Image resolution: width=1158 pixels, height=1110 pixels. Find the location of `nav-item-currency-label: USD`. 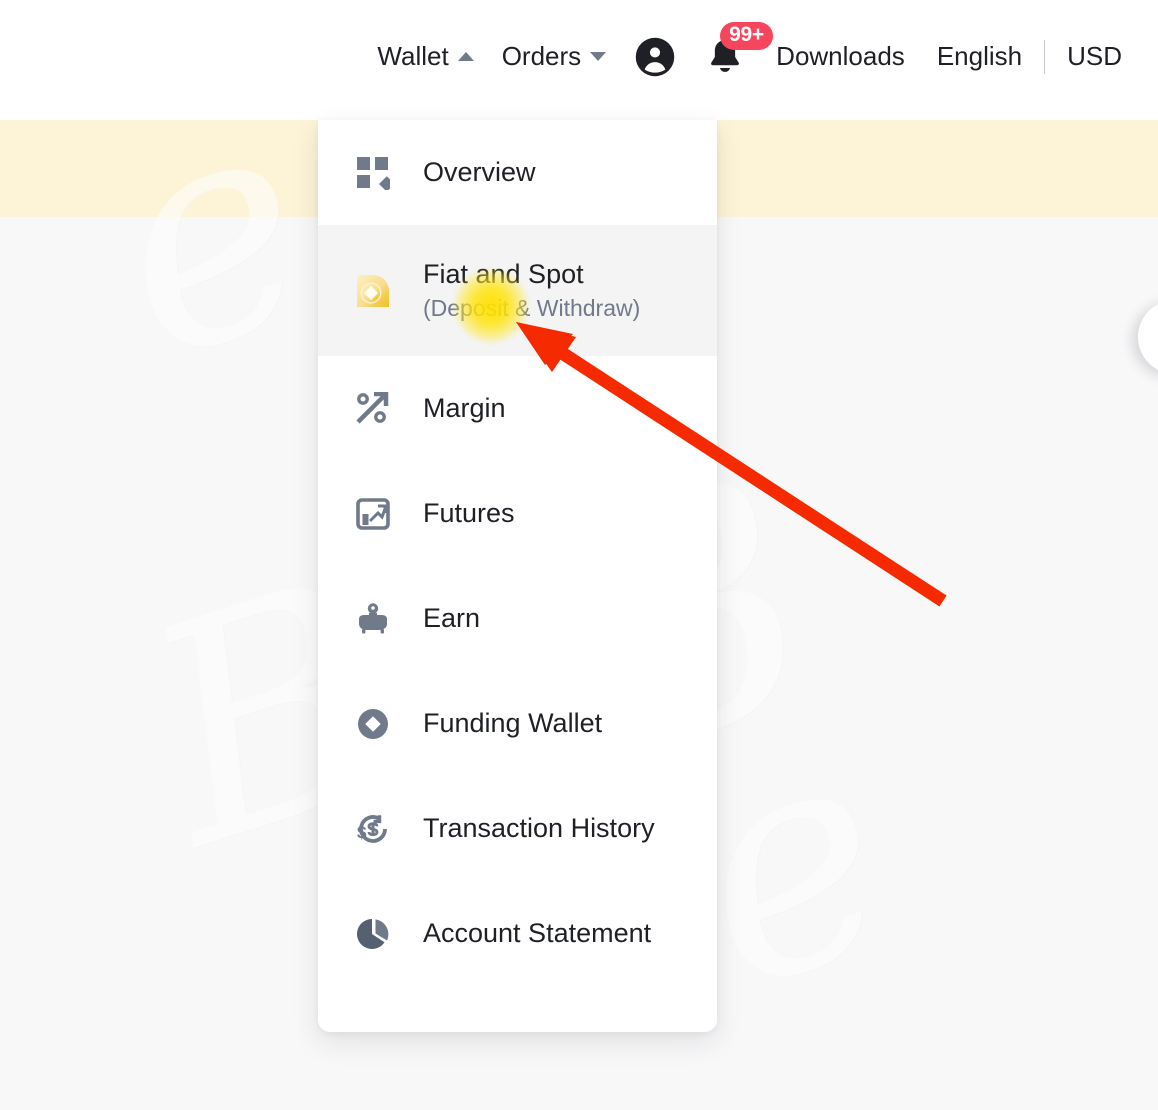

nav-item-currency-label: USD is located at coordinates (1094, 56).